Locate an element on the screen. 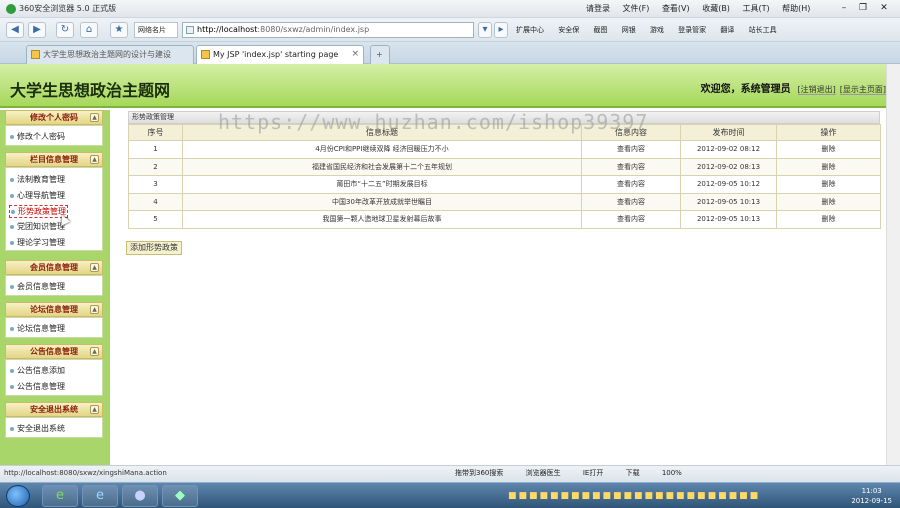 This screenshot has width=900, height=508. status-zoom: 100% is located at coordinates (672, 473).